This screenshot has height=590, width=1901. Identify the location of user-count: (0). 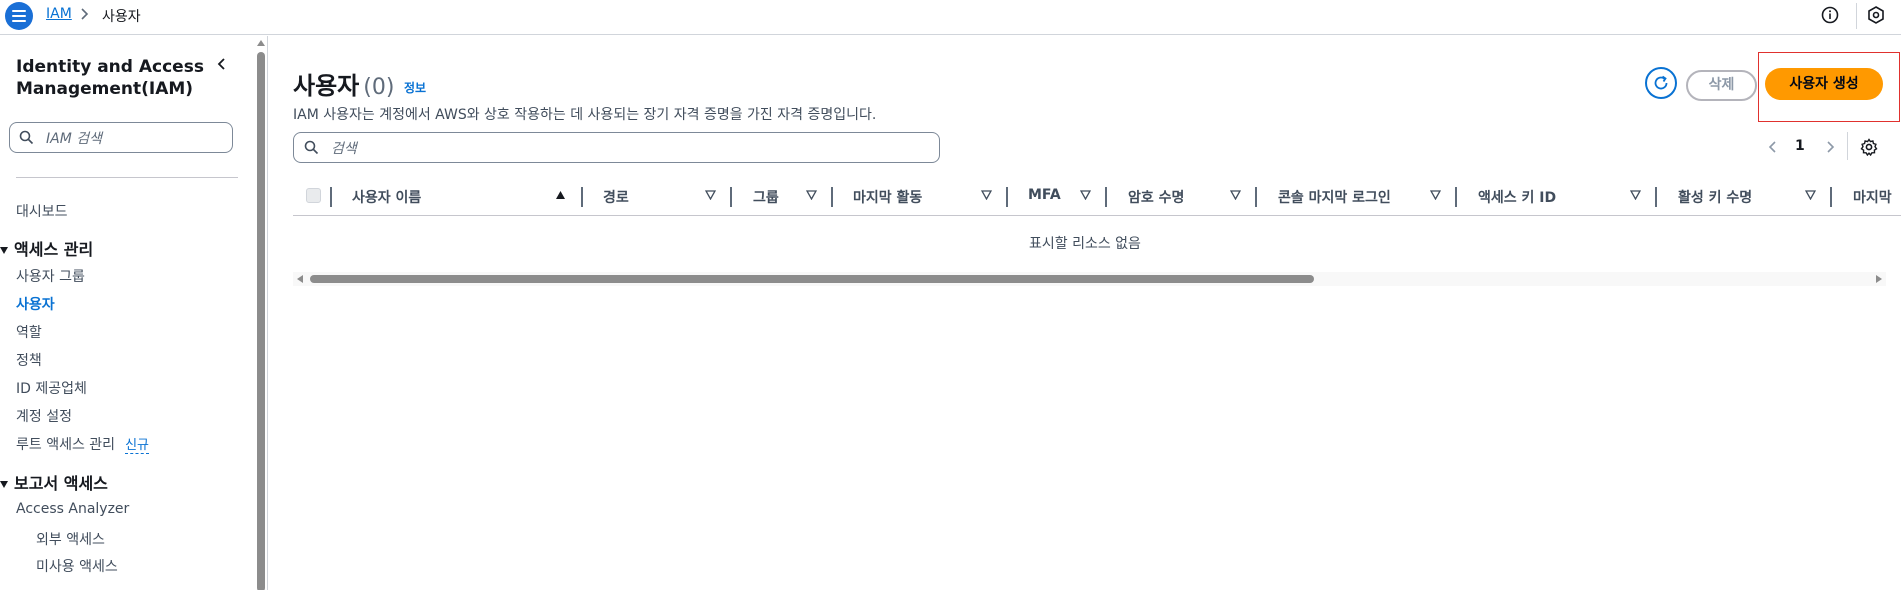
(379, 87).